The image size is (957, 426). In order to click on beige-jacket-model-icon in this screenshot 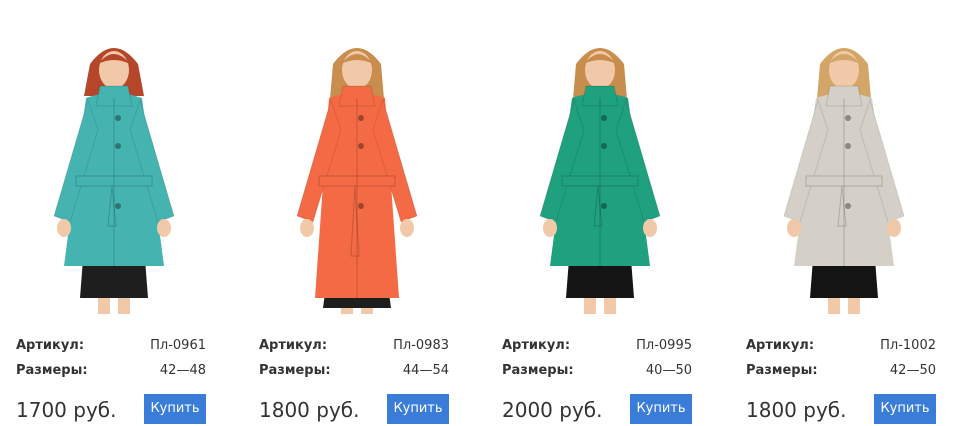, I will do `click(844, 181)`.